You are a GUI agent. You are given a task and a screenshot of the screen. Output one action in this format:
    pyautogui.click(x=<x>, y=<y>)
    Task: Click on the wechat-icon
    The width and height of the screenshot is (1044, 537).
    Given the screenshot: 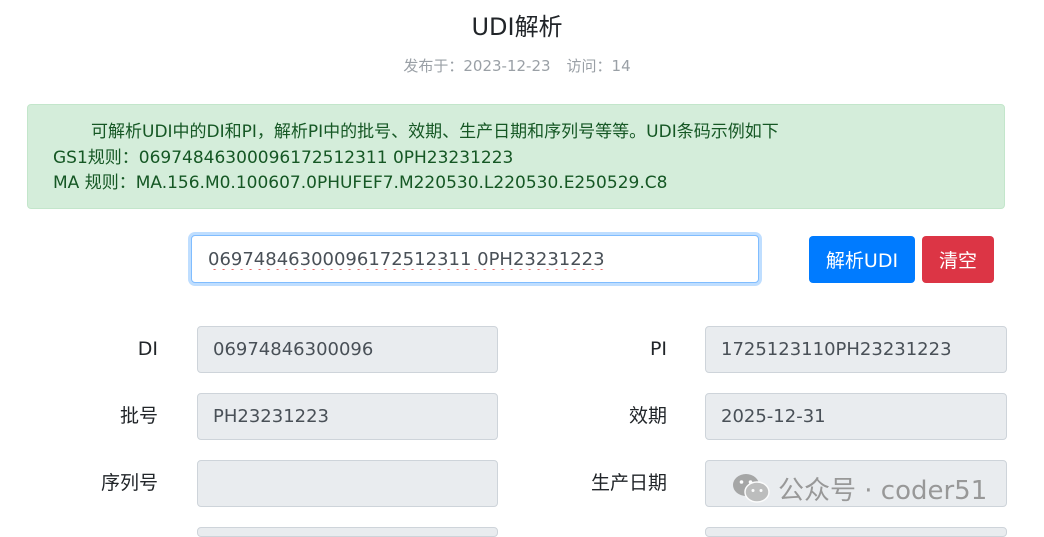 What is the action you would take?
    pyautogui.click(x=751, y=488)
    